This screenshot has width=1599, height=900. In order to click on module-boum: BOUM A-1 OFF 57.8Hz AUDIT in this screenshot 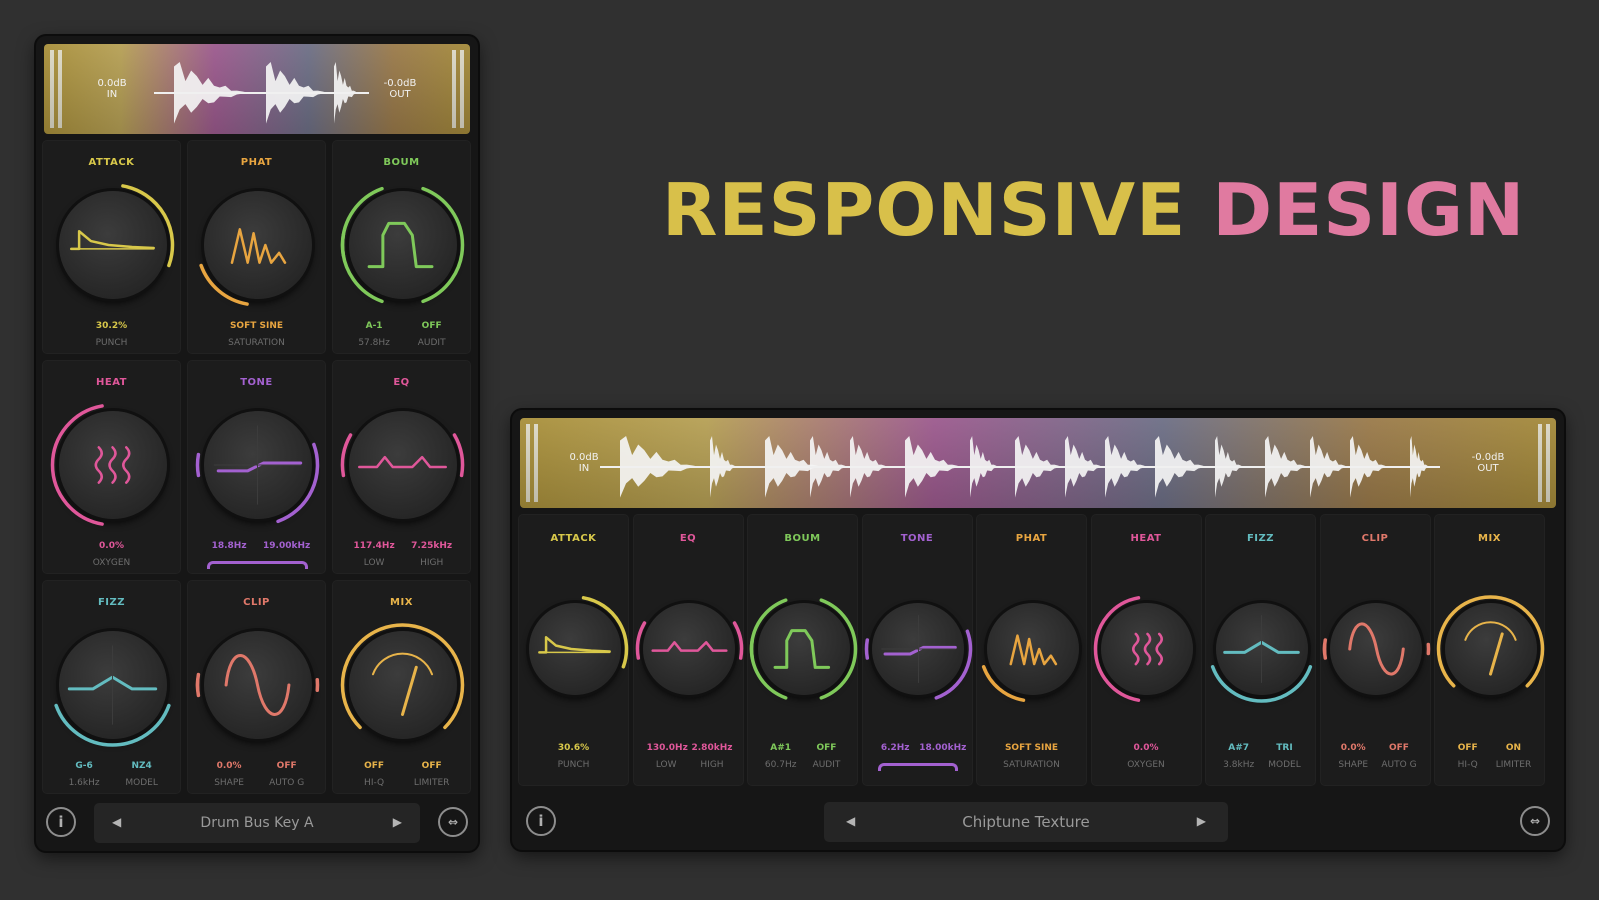, I will do `click(401, 247)`.